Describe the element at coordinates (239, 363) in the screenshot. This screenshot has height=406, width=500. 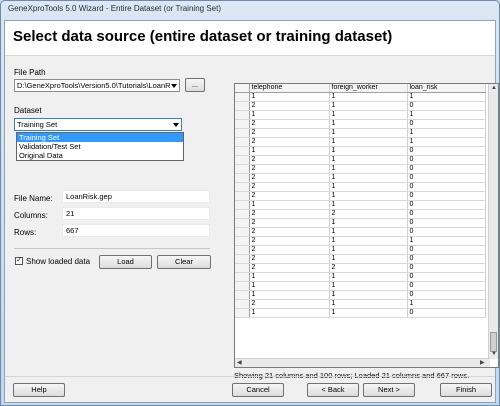
I see `scroll-left-icon: ◀` at that location.